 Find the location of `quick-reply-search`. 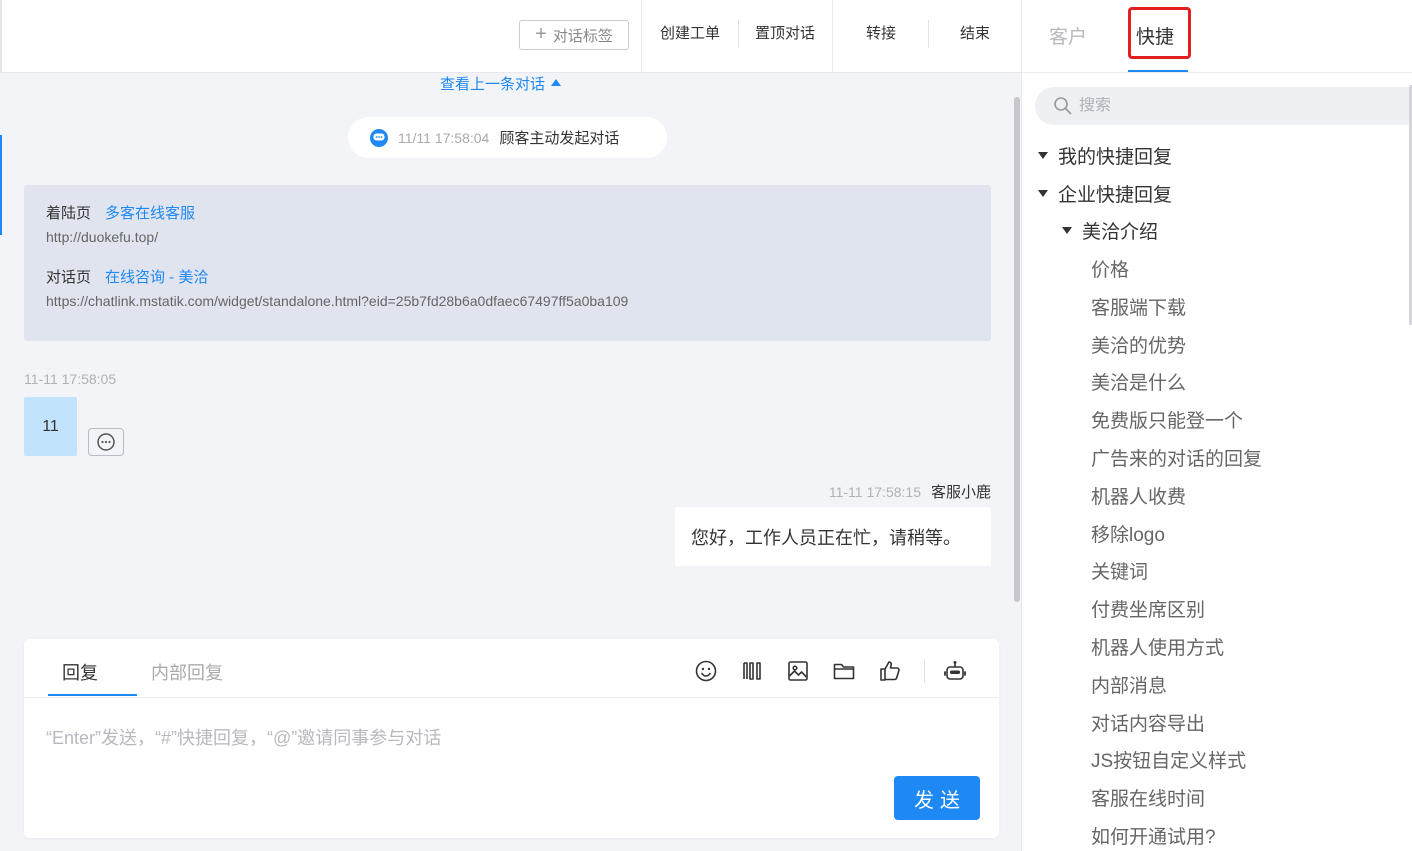

quick-reply-search is located at coordinates (1223, 106).